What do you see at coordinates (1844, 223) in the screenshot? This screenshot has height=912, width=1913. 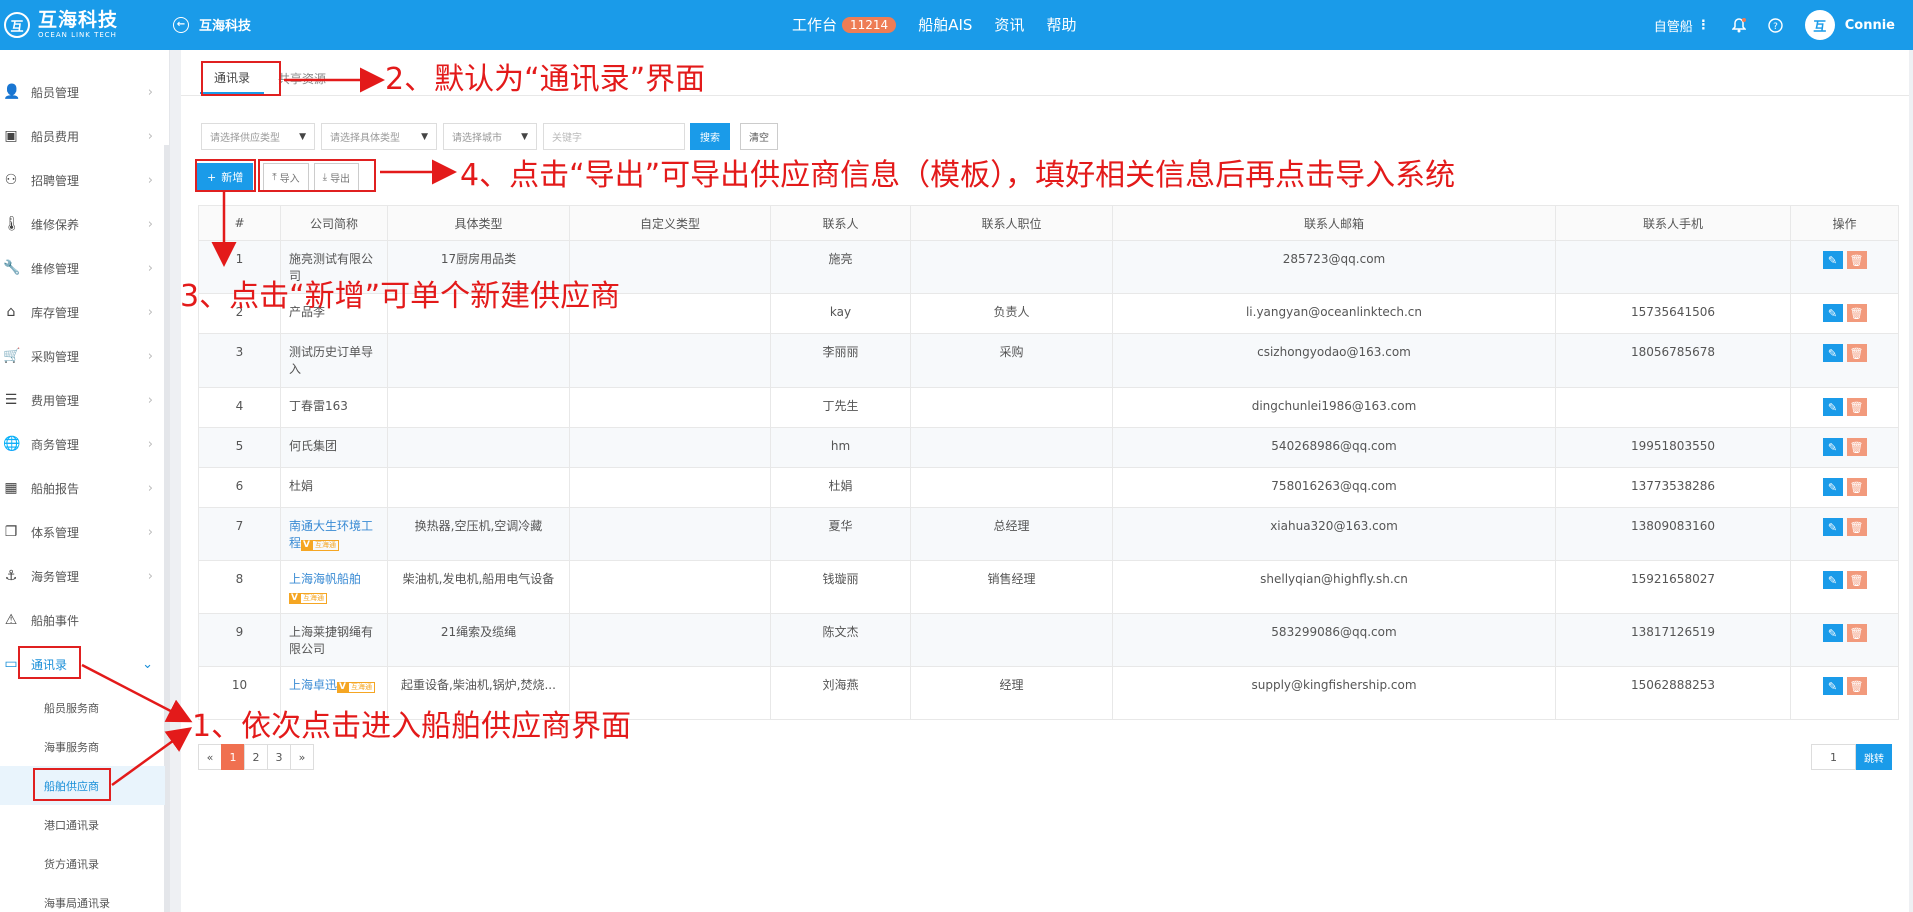 I see `col-actions: 操作` at bounding box center [1844, 223].